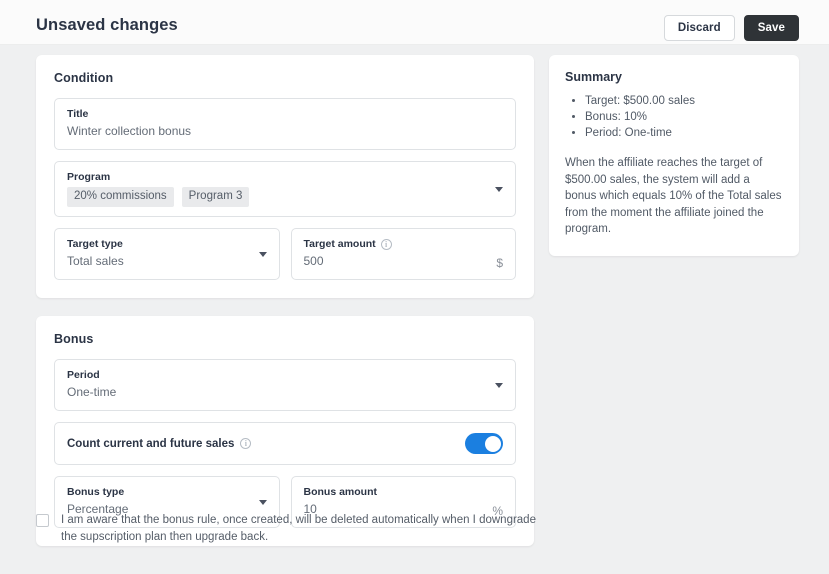 The width and height of the screenshot is (829, 574). What do you see at coordinates (96, 492) in the screenshot?
I see `bonus-type-label: Bonus type` at bounding box center [96, 492].